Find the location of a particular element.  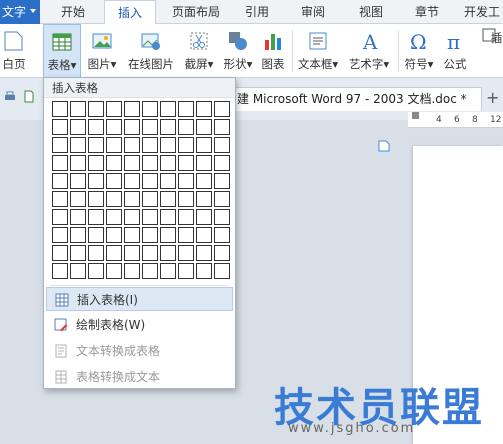

table-button: 表格▾ is located at coordinates (62, 51).